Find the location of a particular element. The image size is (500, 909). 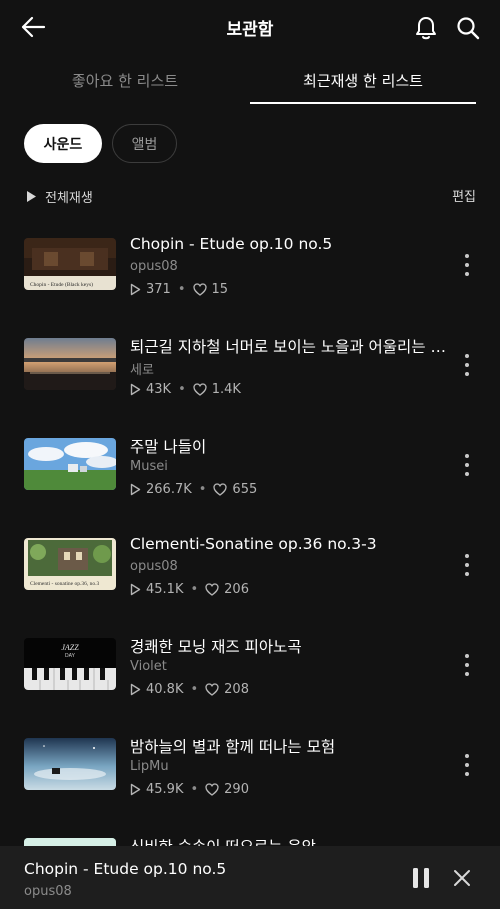

track-stats: 40.8K • 208 is located at coordinates (189, 689).